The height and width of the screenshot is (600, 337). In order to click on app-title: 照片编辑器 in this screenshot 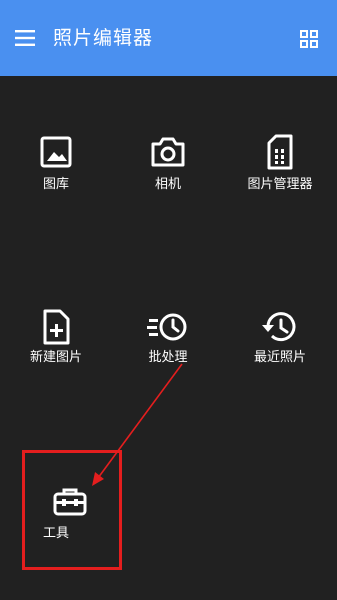, I will do `click(103, 38)`.